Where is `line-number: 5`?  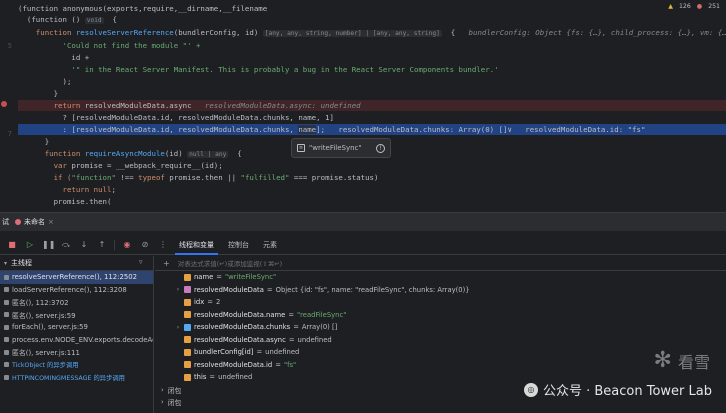
line-number: 5 is located at coordinates (9, 46).